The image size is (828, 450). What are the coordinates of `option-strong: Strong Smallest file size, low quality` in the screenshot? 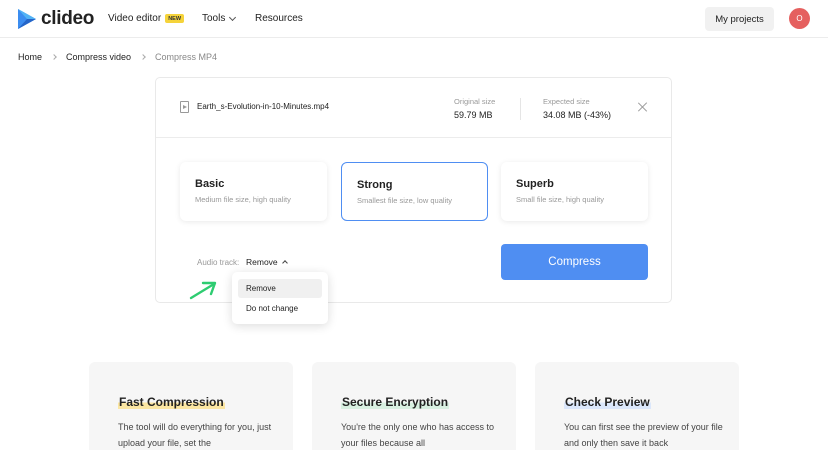 It's located at (414, 191).